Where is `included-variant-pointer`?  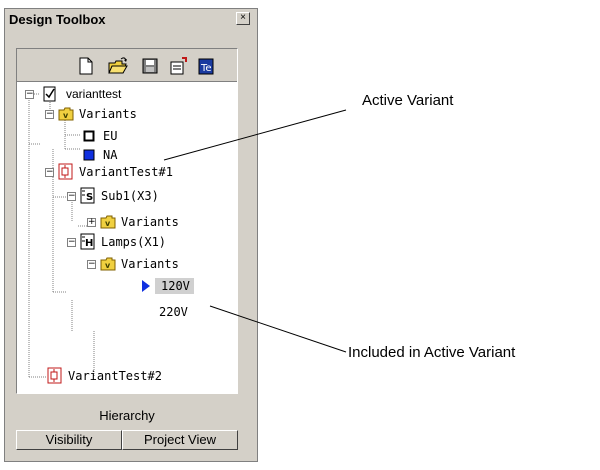
included-variant-pointer is located at coordinates (278, 329).